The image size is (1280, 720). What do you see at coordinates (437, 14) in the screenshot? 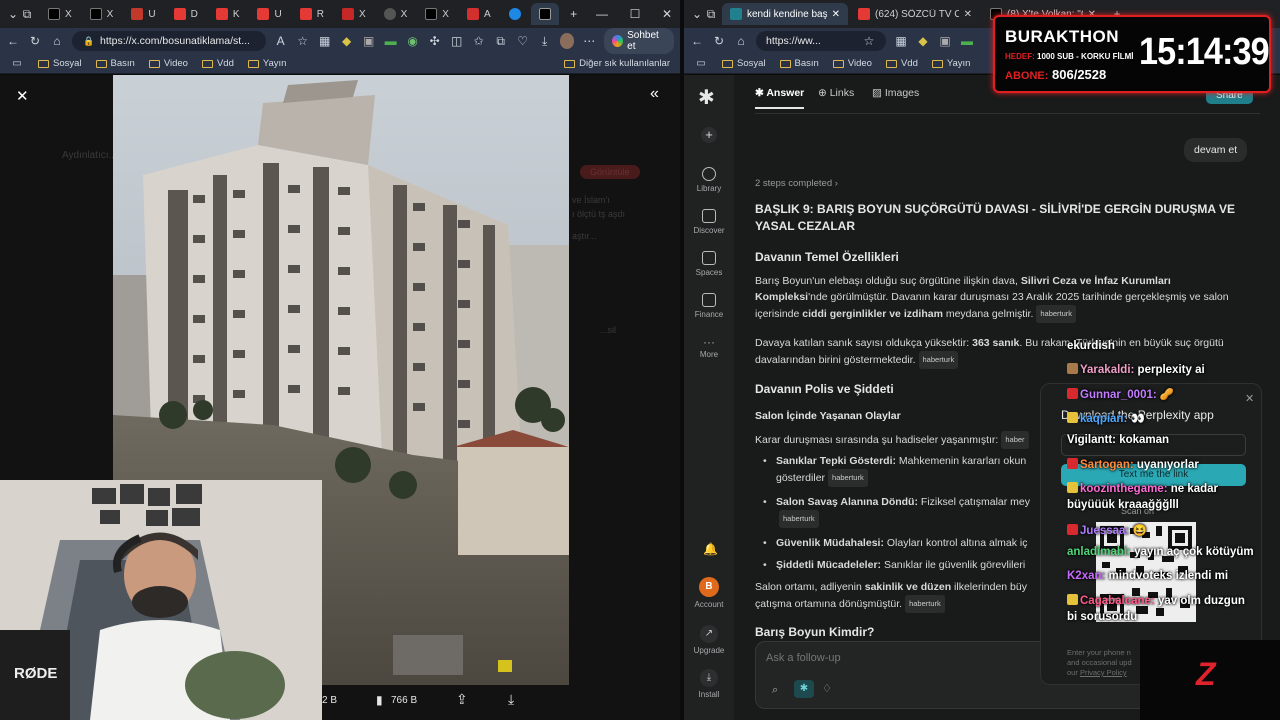
I see `tab-x-3: X` at bounding box center [437, 14].